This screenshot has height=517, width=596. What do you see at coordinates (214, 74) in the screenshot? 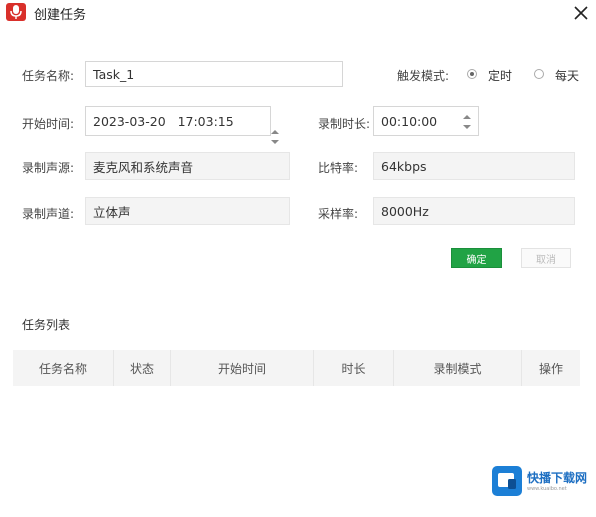
I see `task-name-input: Task_1` at bounding box center [214, 74].